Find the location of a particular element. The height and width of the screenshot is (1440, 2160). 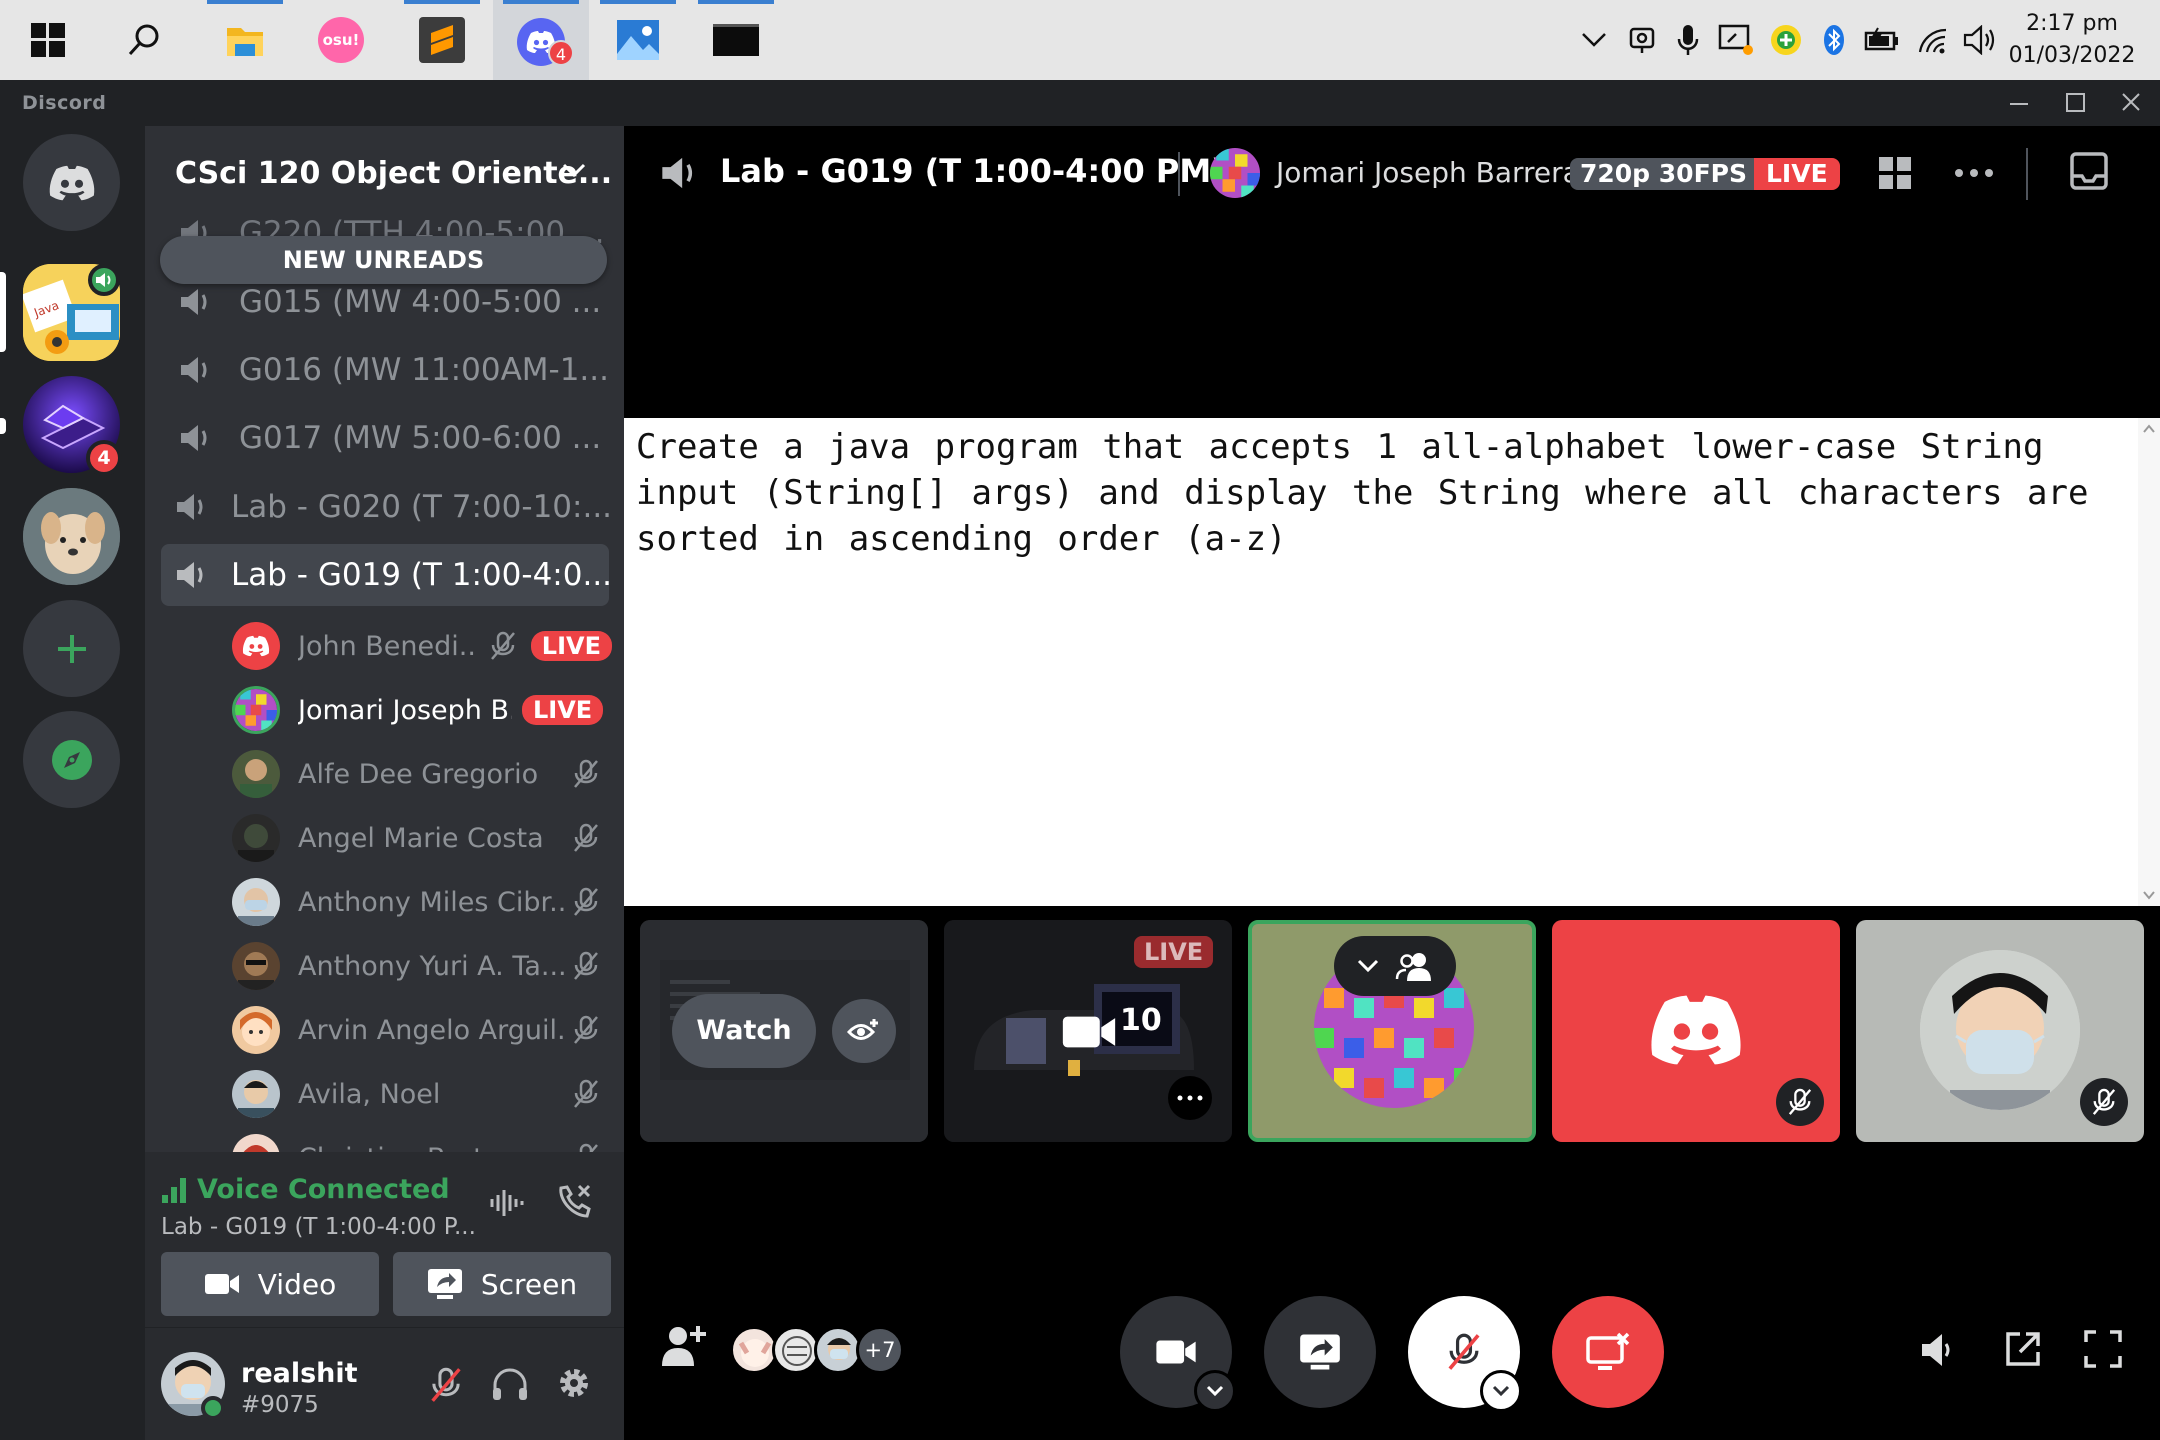

minimize-icon is located at coordinates (2019, 103).